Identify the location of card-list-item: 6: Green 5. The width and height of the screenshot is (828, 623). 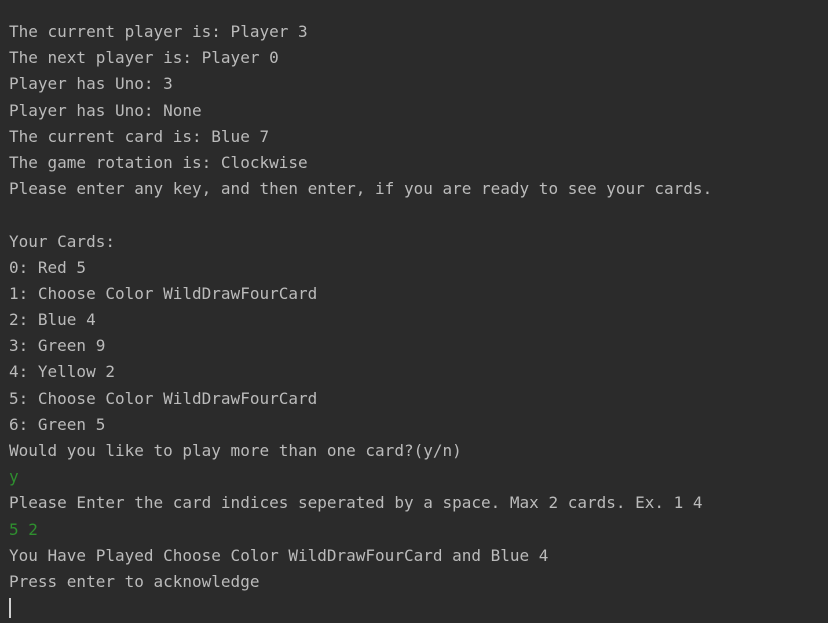
(57, 424).